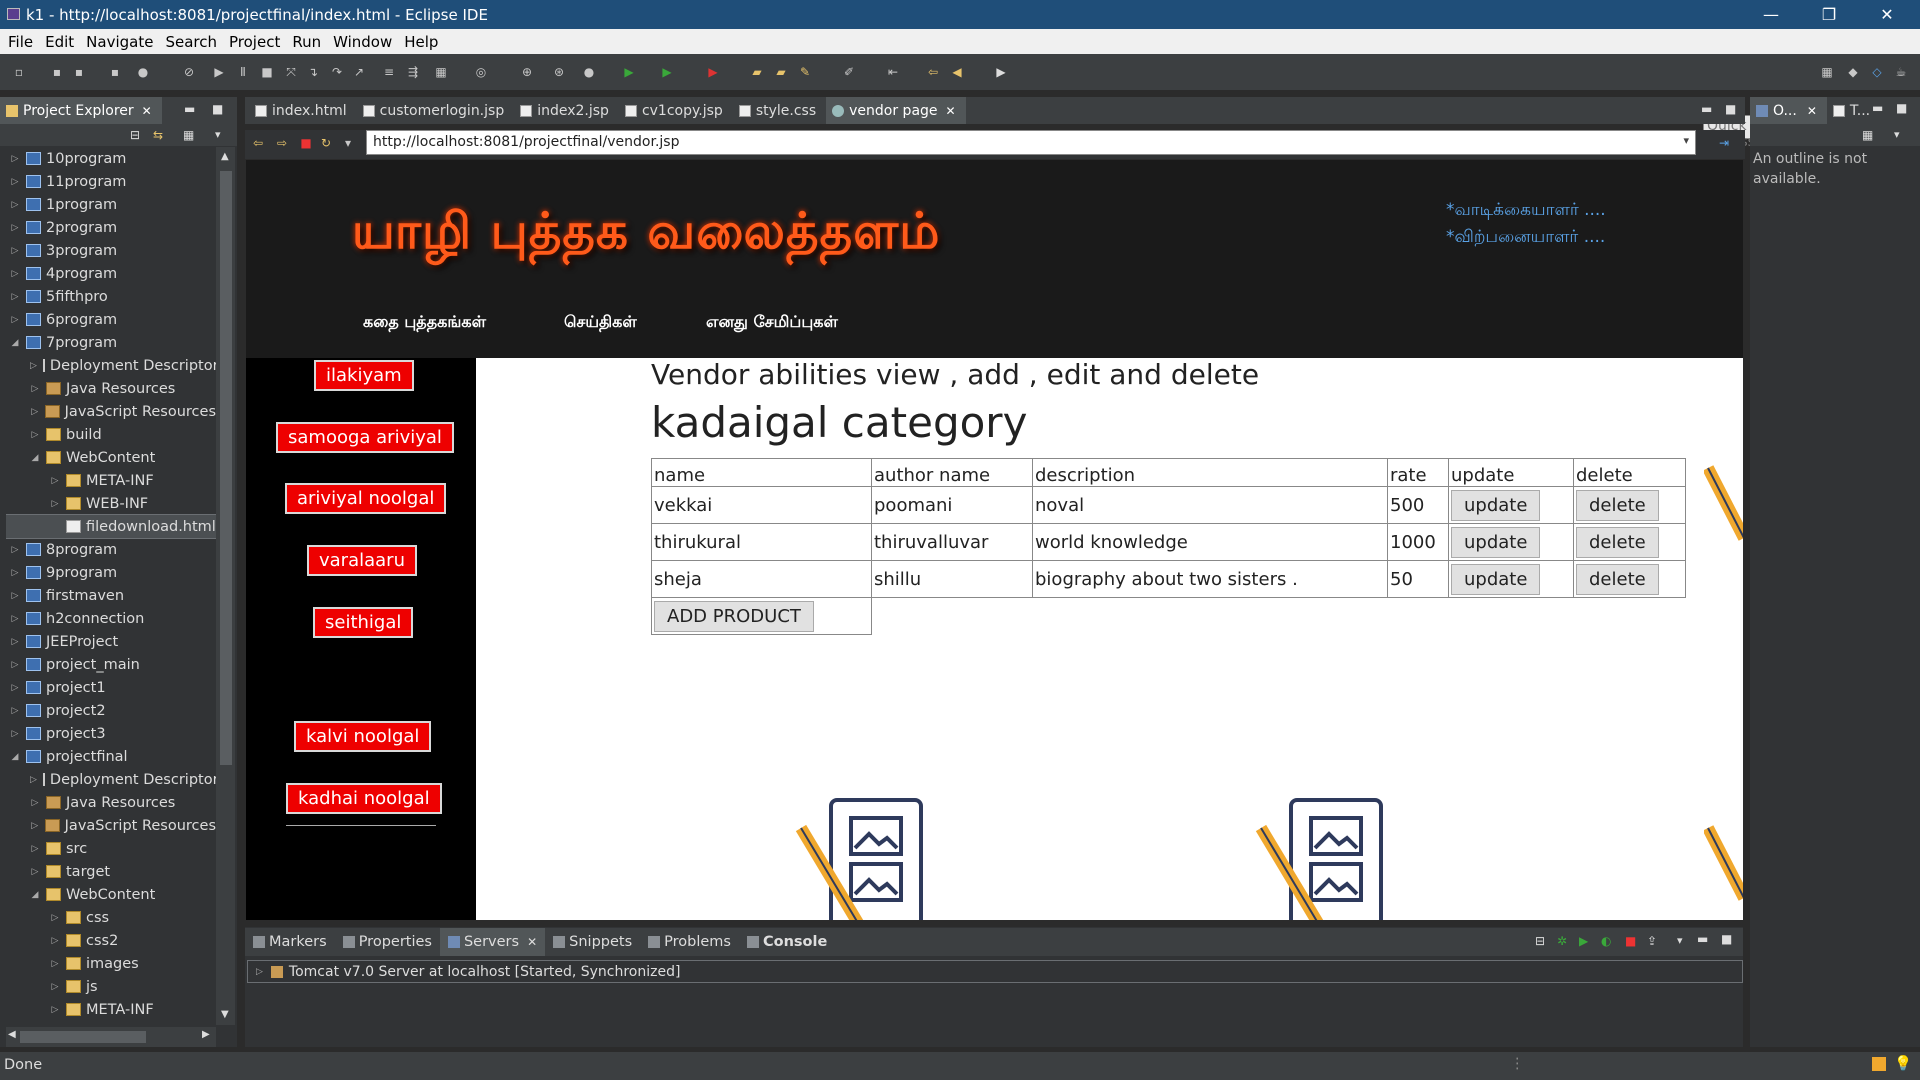 The width and height of the screenshot is (1920, 1080). Describe the element at coordinates (387, 942) in the screenshot. I see `tab-properties: Properties` at that location.